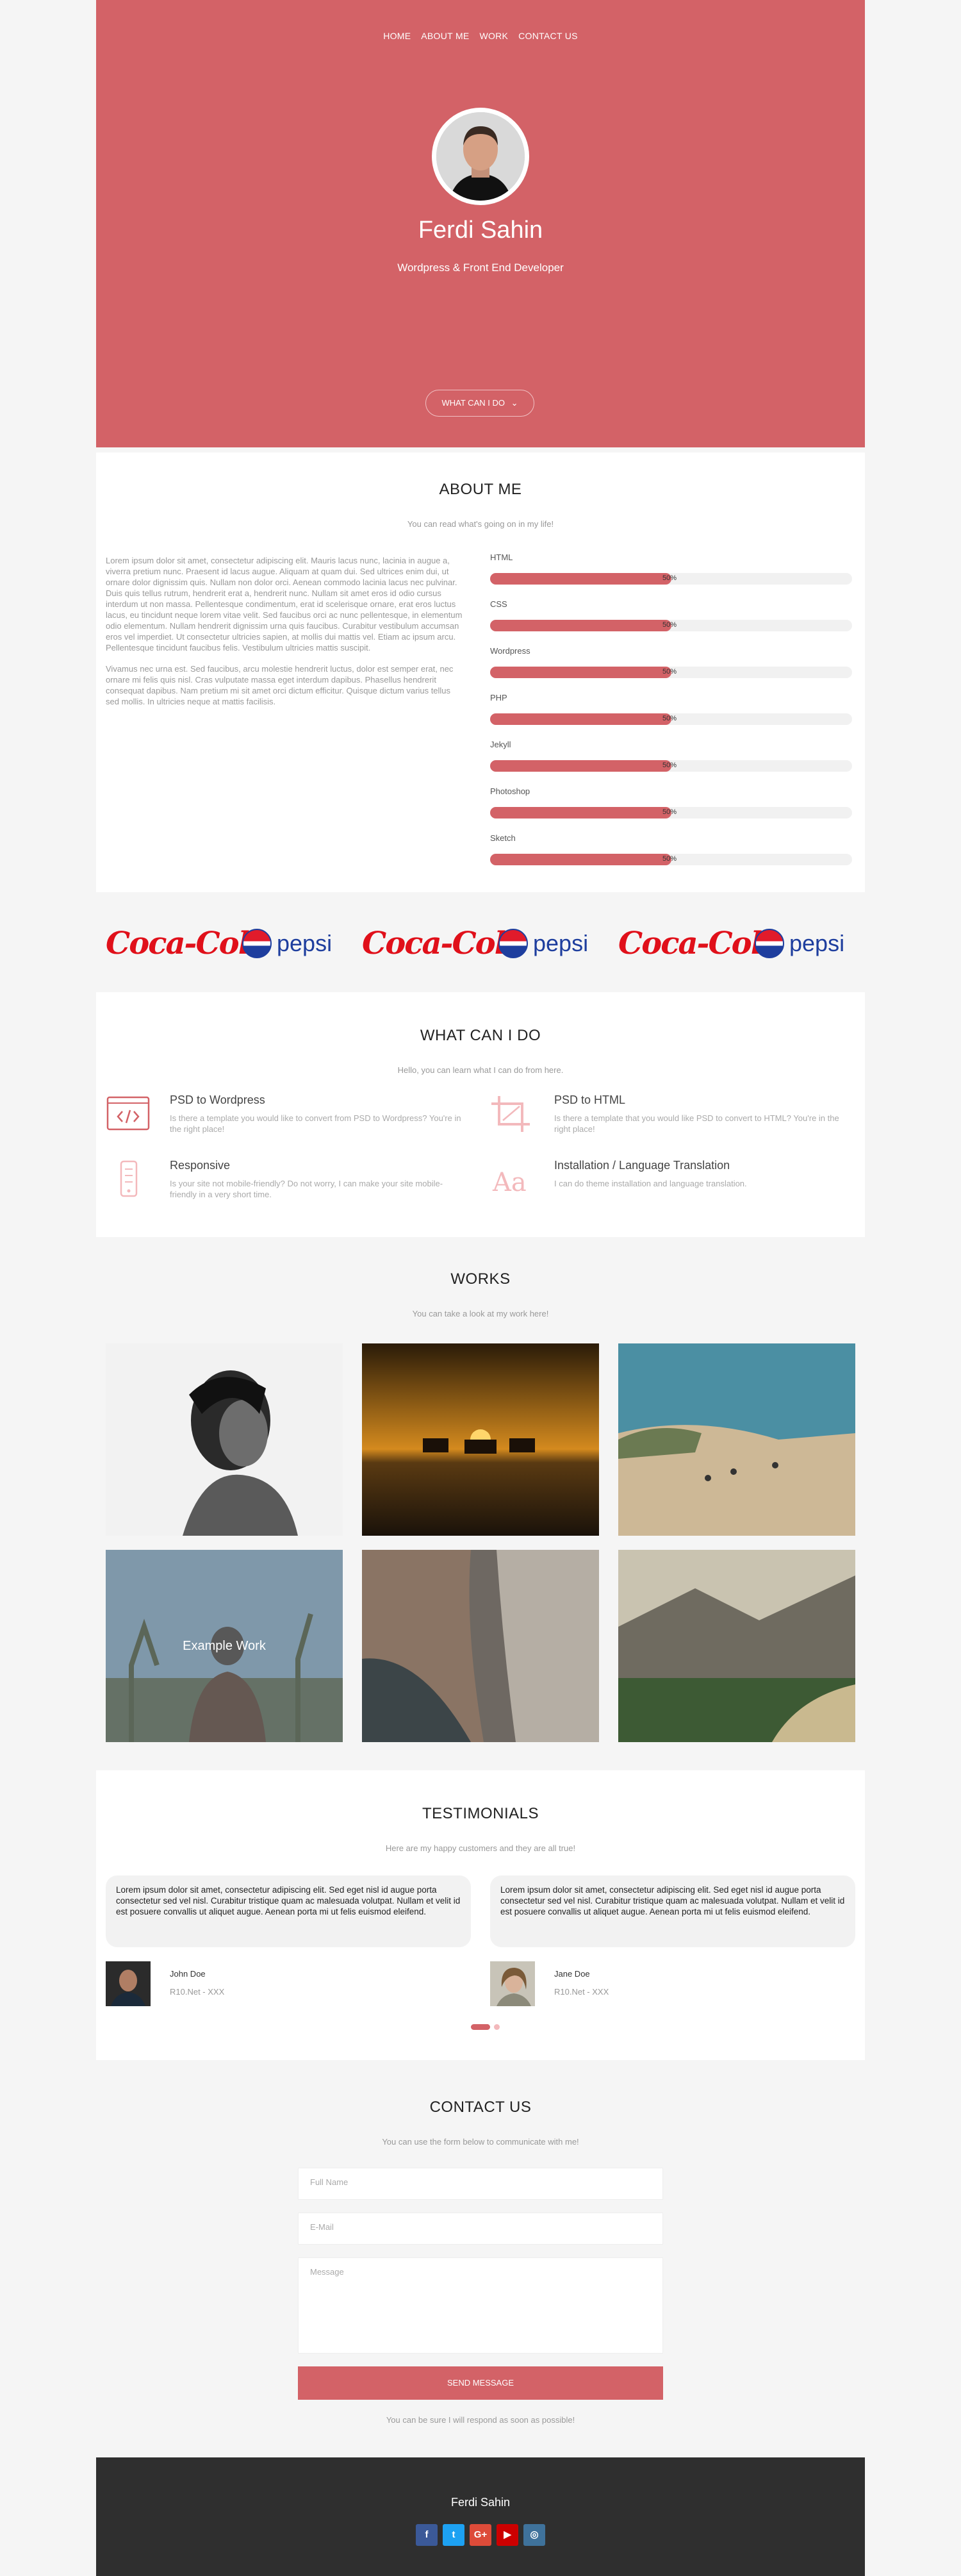 The image size is (961, 2576). What do you see at coordinates (510, 1182) in the screenshot?
I see `translate-icon: Aa` at bounding box center [510, 1182].